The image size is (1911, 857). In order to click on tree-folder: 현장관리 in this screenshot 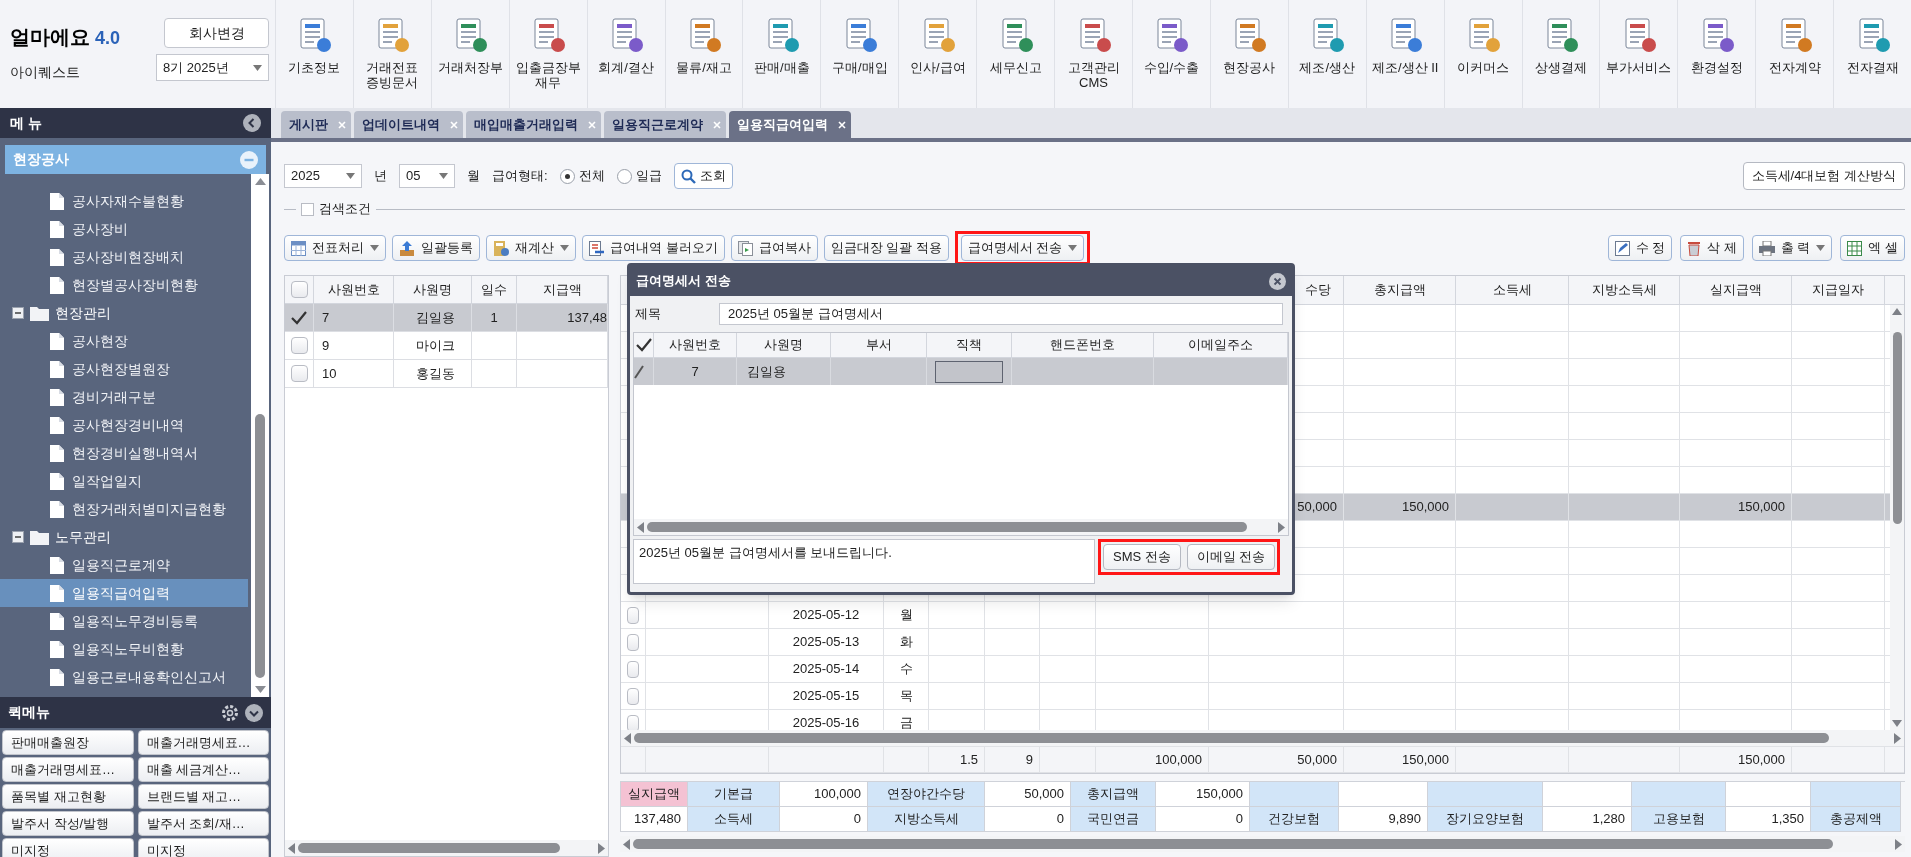, I will do `click(124, 313)`.